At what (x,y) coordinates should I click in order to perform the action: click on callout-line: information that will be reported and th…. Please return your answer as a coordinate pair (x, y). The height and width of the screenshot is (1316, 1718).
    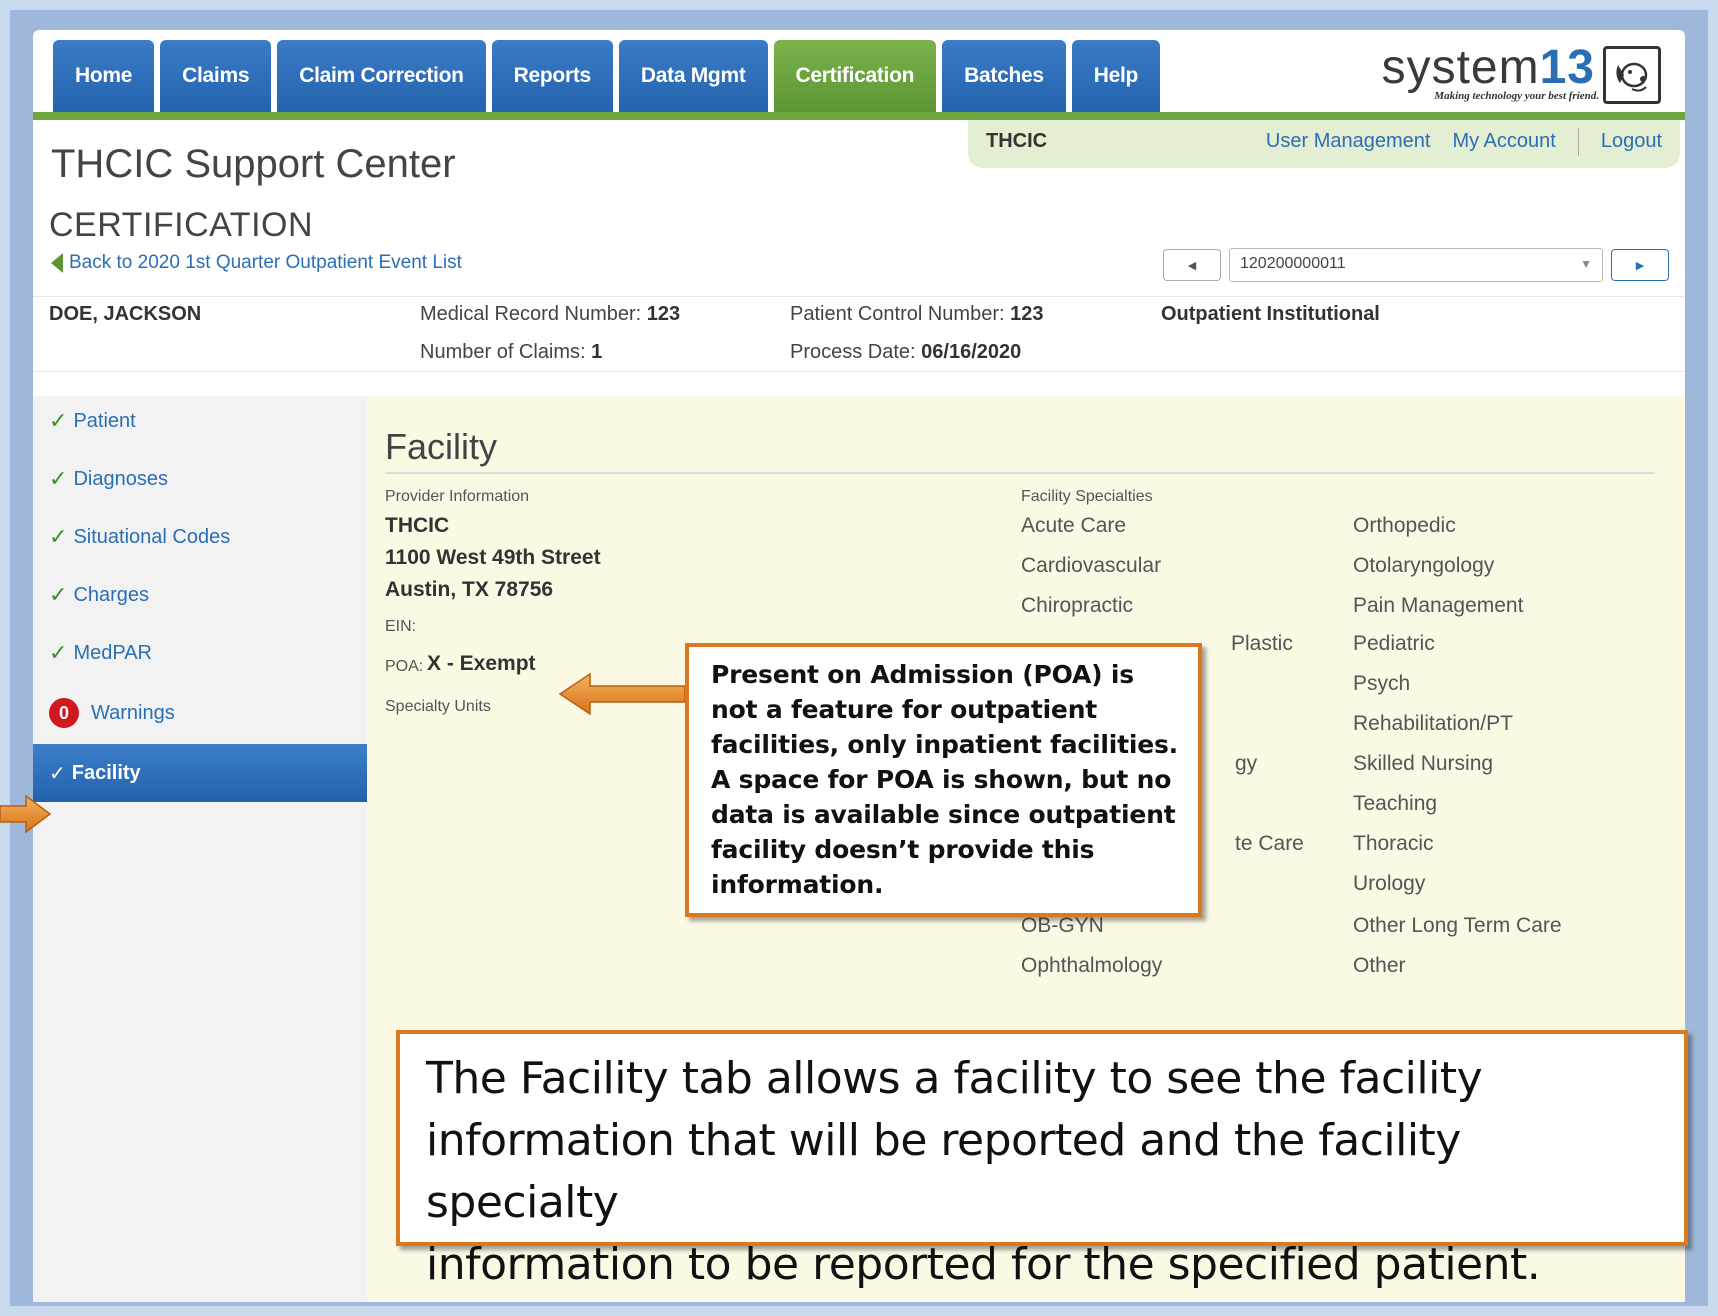
    Looking at the image, I should click on (943, 1171).